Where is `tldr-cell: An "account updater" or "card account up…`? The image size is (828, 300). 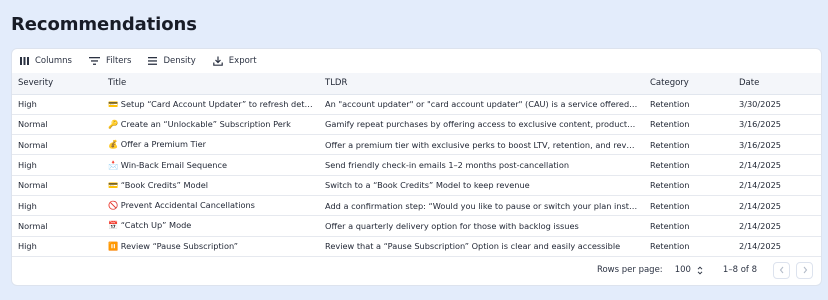
tldr-cell: An "account updater" or "card account up… is located at coordinates (481, 104).